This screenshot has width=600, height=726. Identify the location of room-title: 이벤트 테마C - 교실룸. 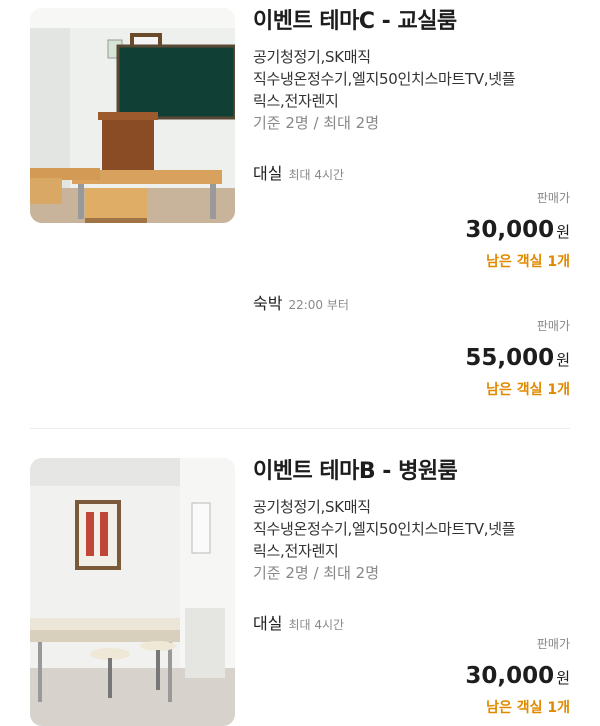
(355, 21).